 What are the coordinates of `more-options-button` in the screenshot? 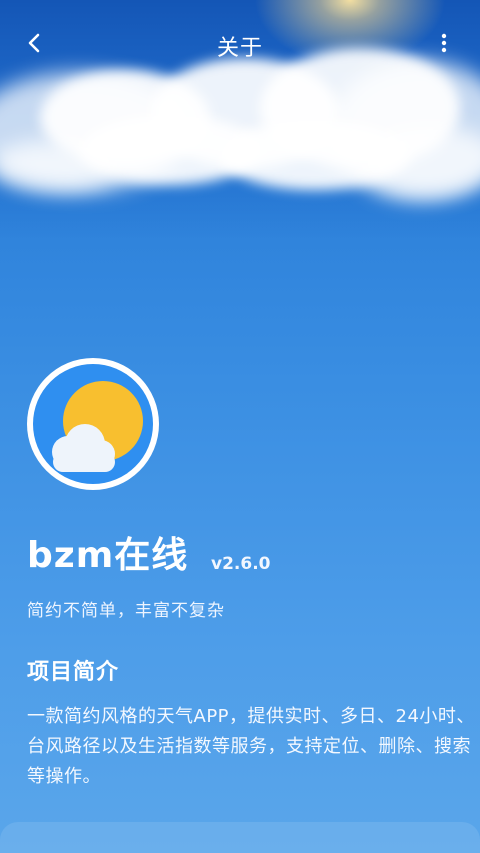 It's located at (444, 43).